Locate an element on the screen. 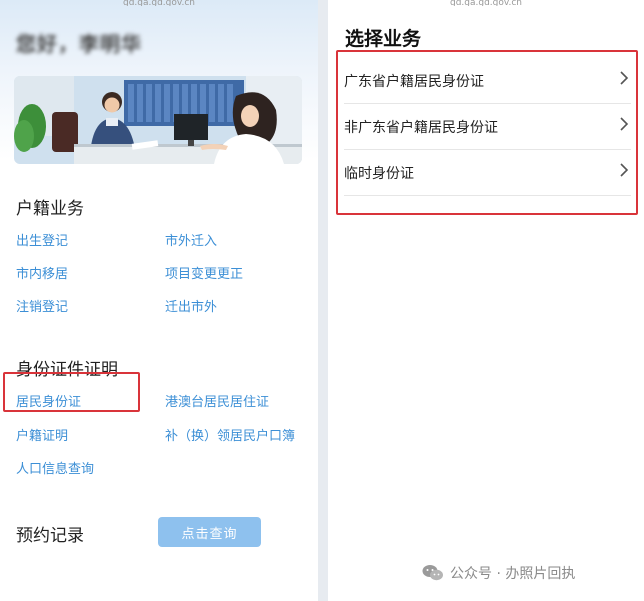 The image size is (644, 601). household-section-title: 户籍业务 is located at coordinates (50, 209).